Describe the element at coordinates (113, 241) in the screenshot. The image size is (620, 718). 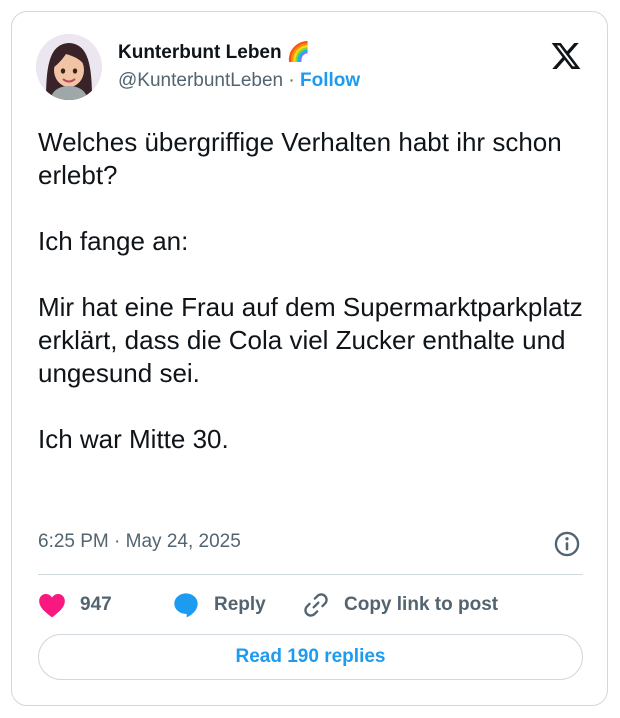
I see `tweet-paragraph: Ich fange an:` at that location.